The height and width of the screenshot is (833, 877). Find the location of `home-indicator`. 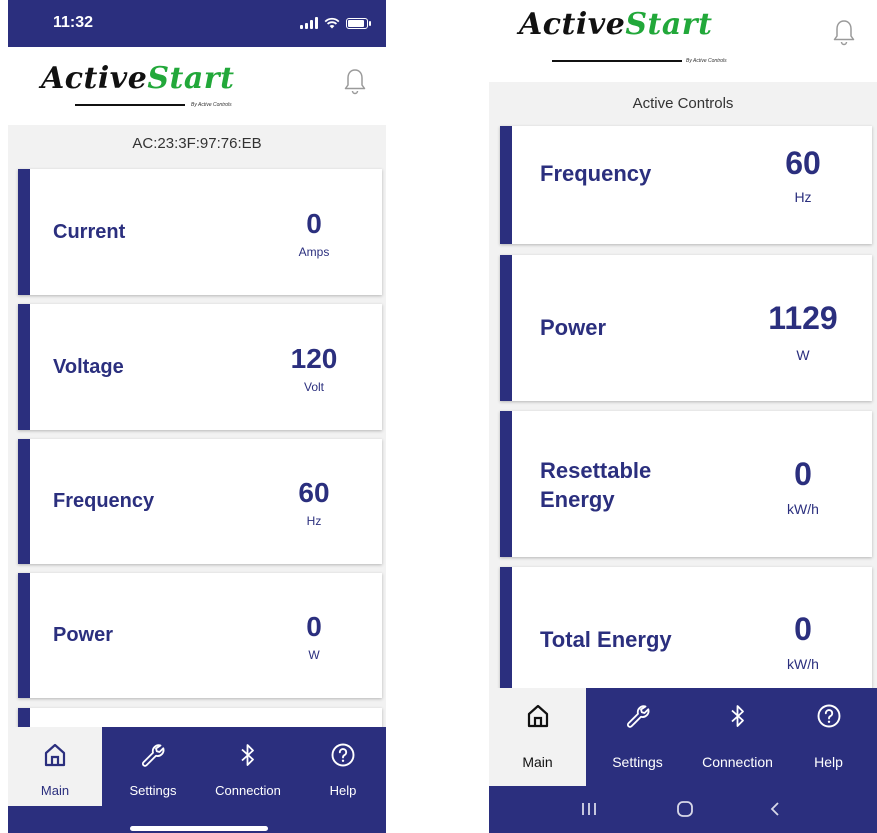

home-indicator is located at coordinates (199, 828).